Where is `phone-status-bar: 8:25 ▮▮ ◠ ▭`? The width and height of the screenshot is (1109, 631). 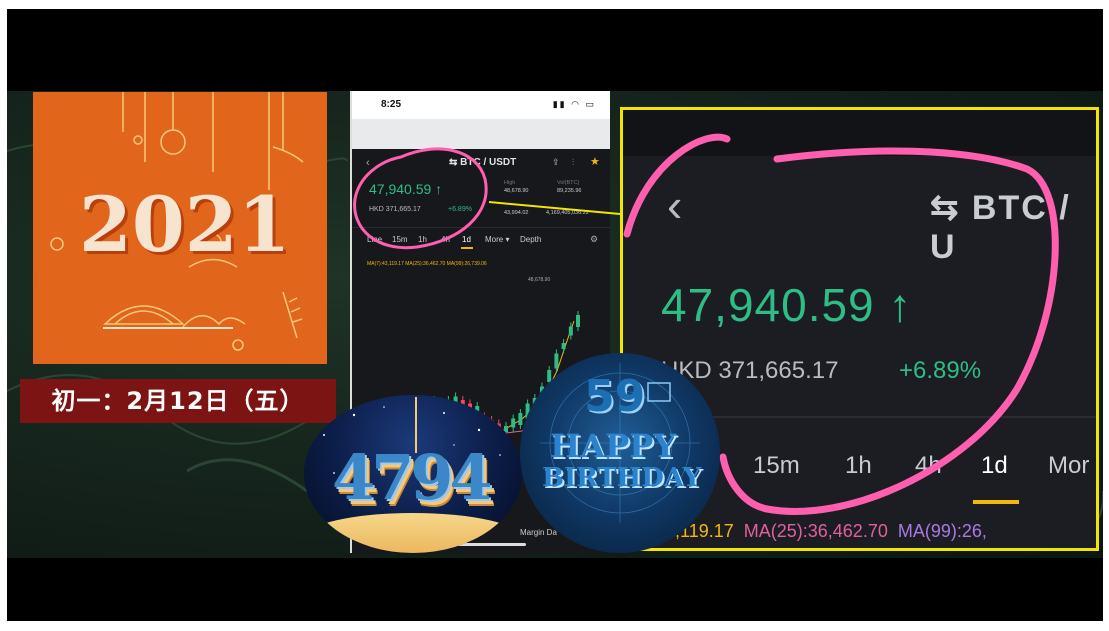 phone-status-bar: 8:25 ▮▮ ◠ ▭ is located at coordinates (481, 105).